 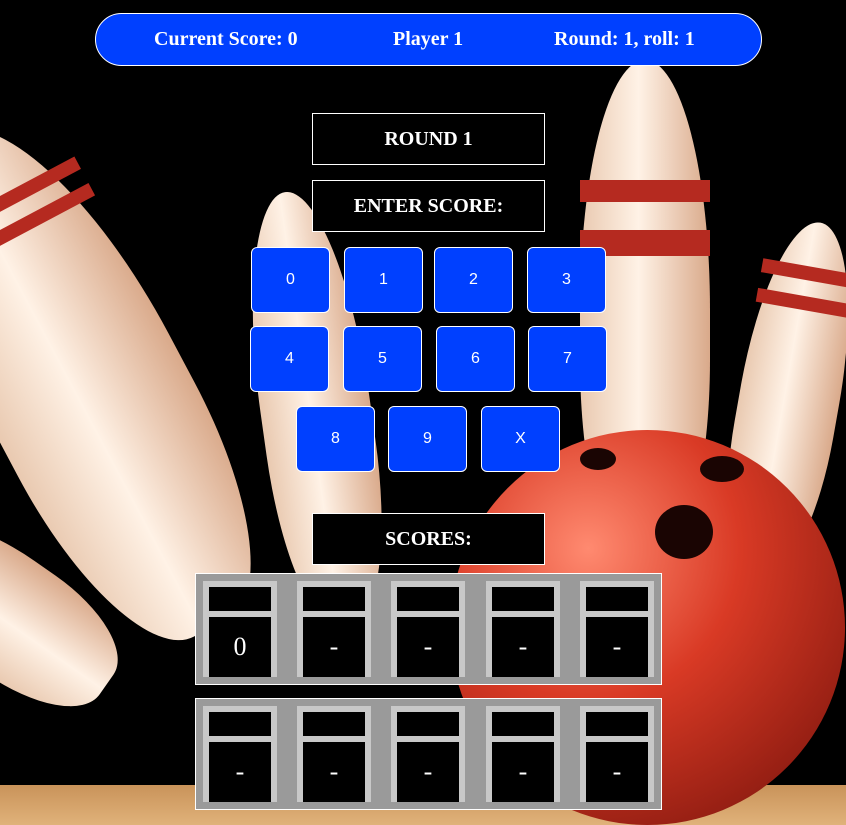 I want to click on score-button-8: 8, so click(x=335, y=439).